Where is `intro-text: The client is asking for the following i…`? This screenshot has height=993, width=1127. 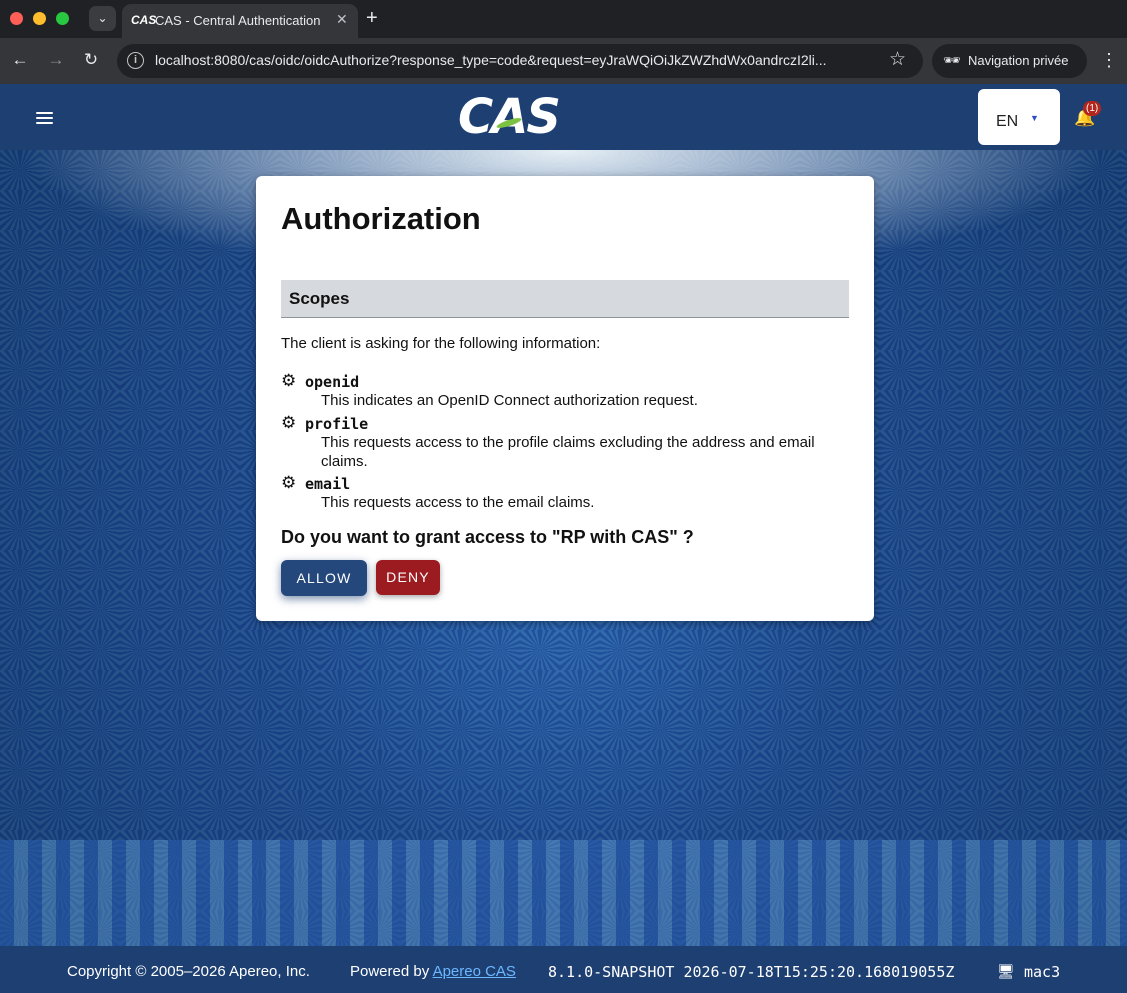
intro-text: The client is asking for the following i… is located at coordinates (441, 343).